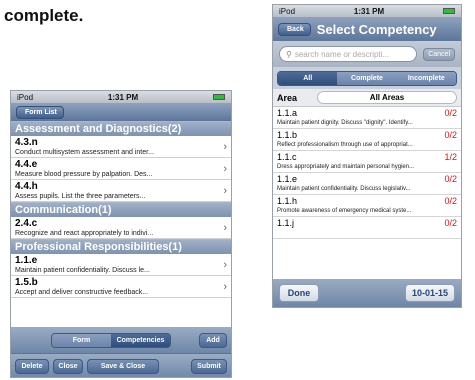 The width and height of the screenshot is (475, 380). I want to click on section-header: Professional Responsibilities(1), so click(121, 246).